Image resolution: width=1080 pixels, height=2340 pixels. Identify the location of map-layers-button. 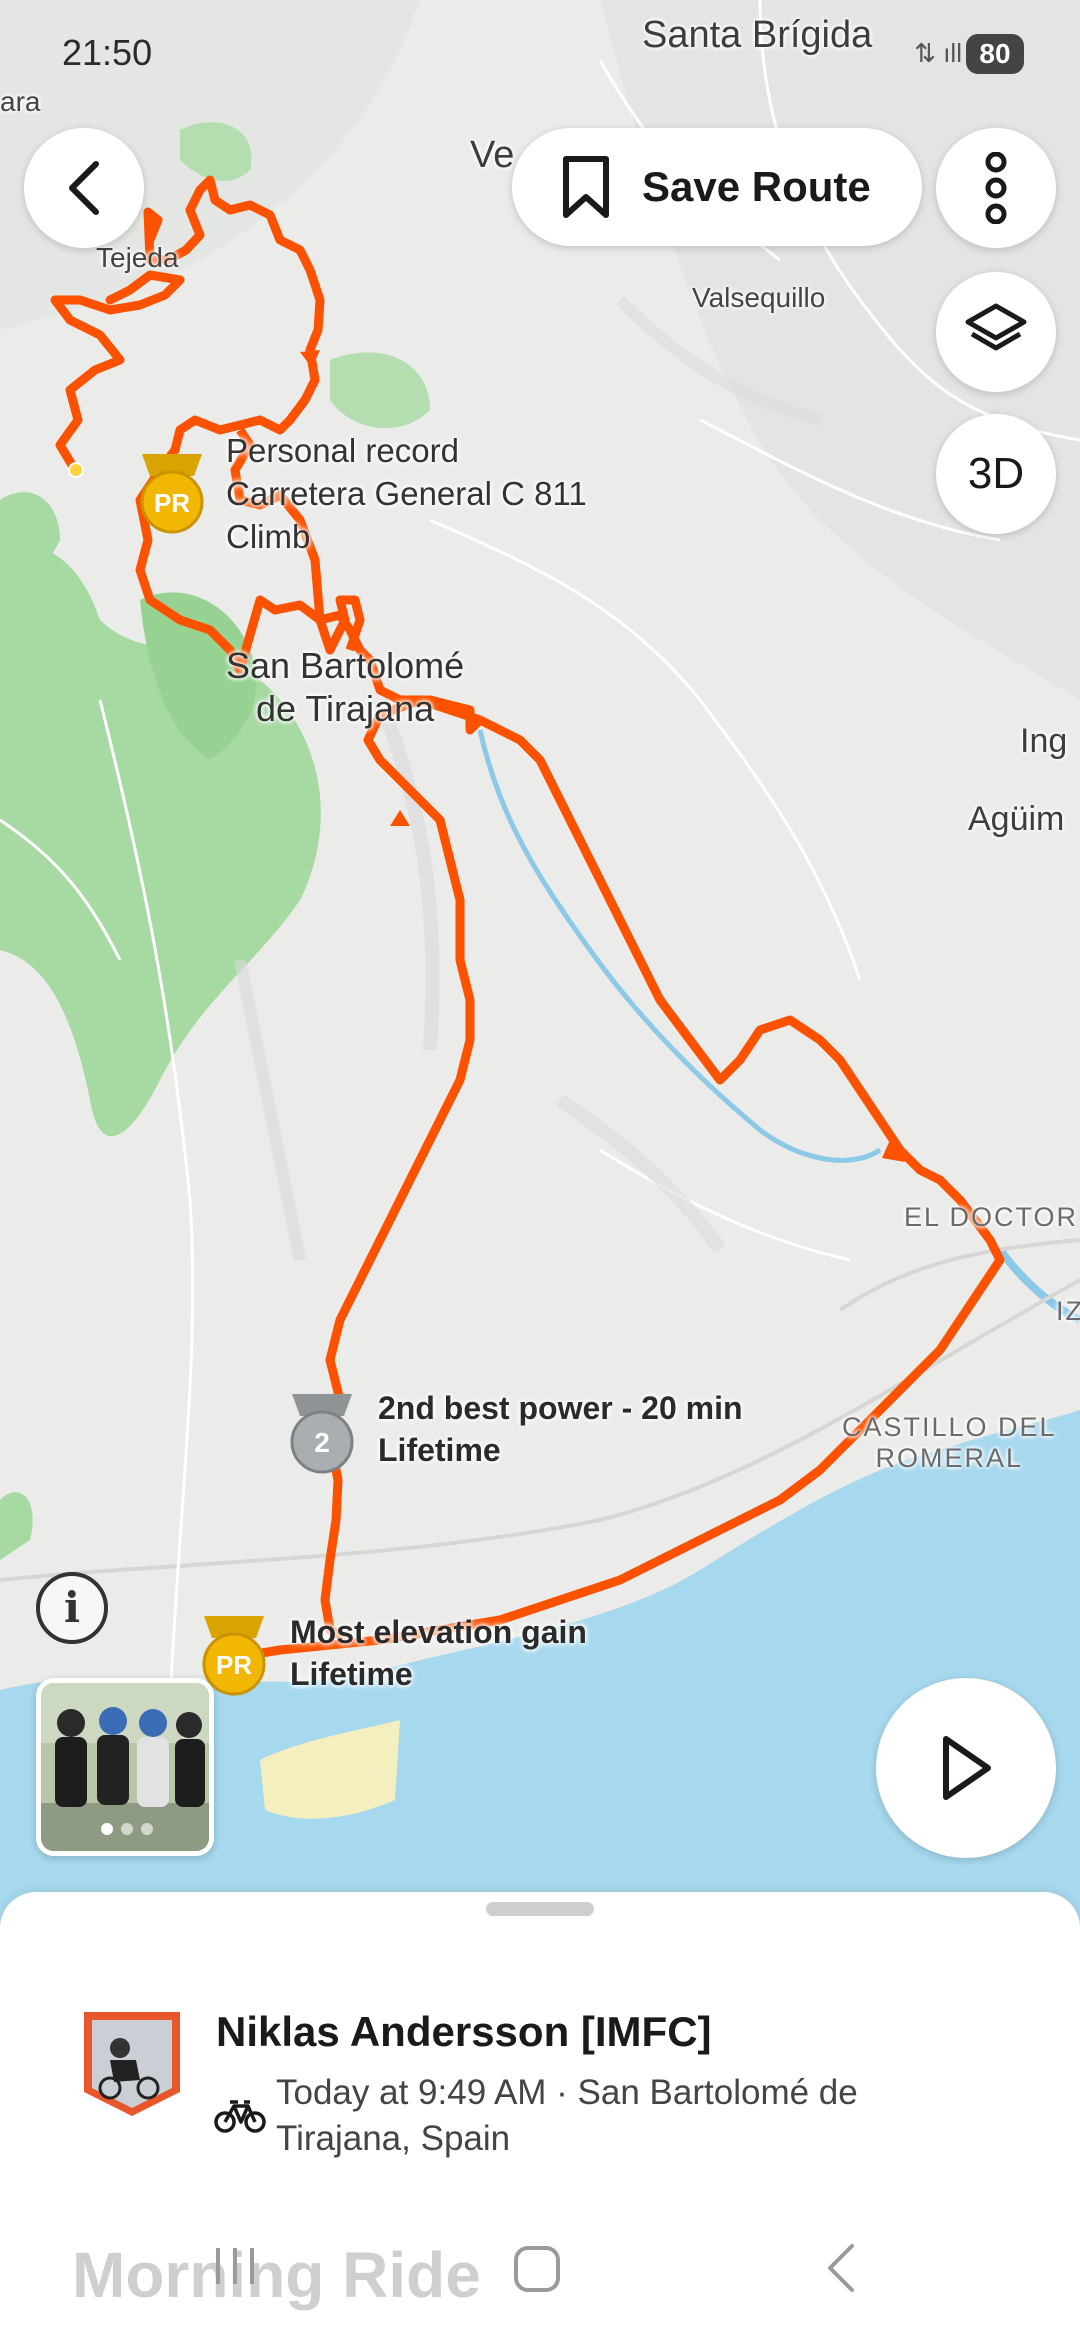
(996, 332).